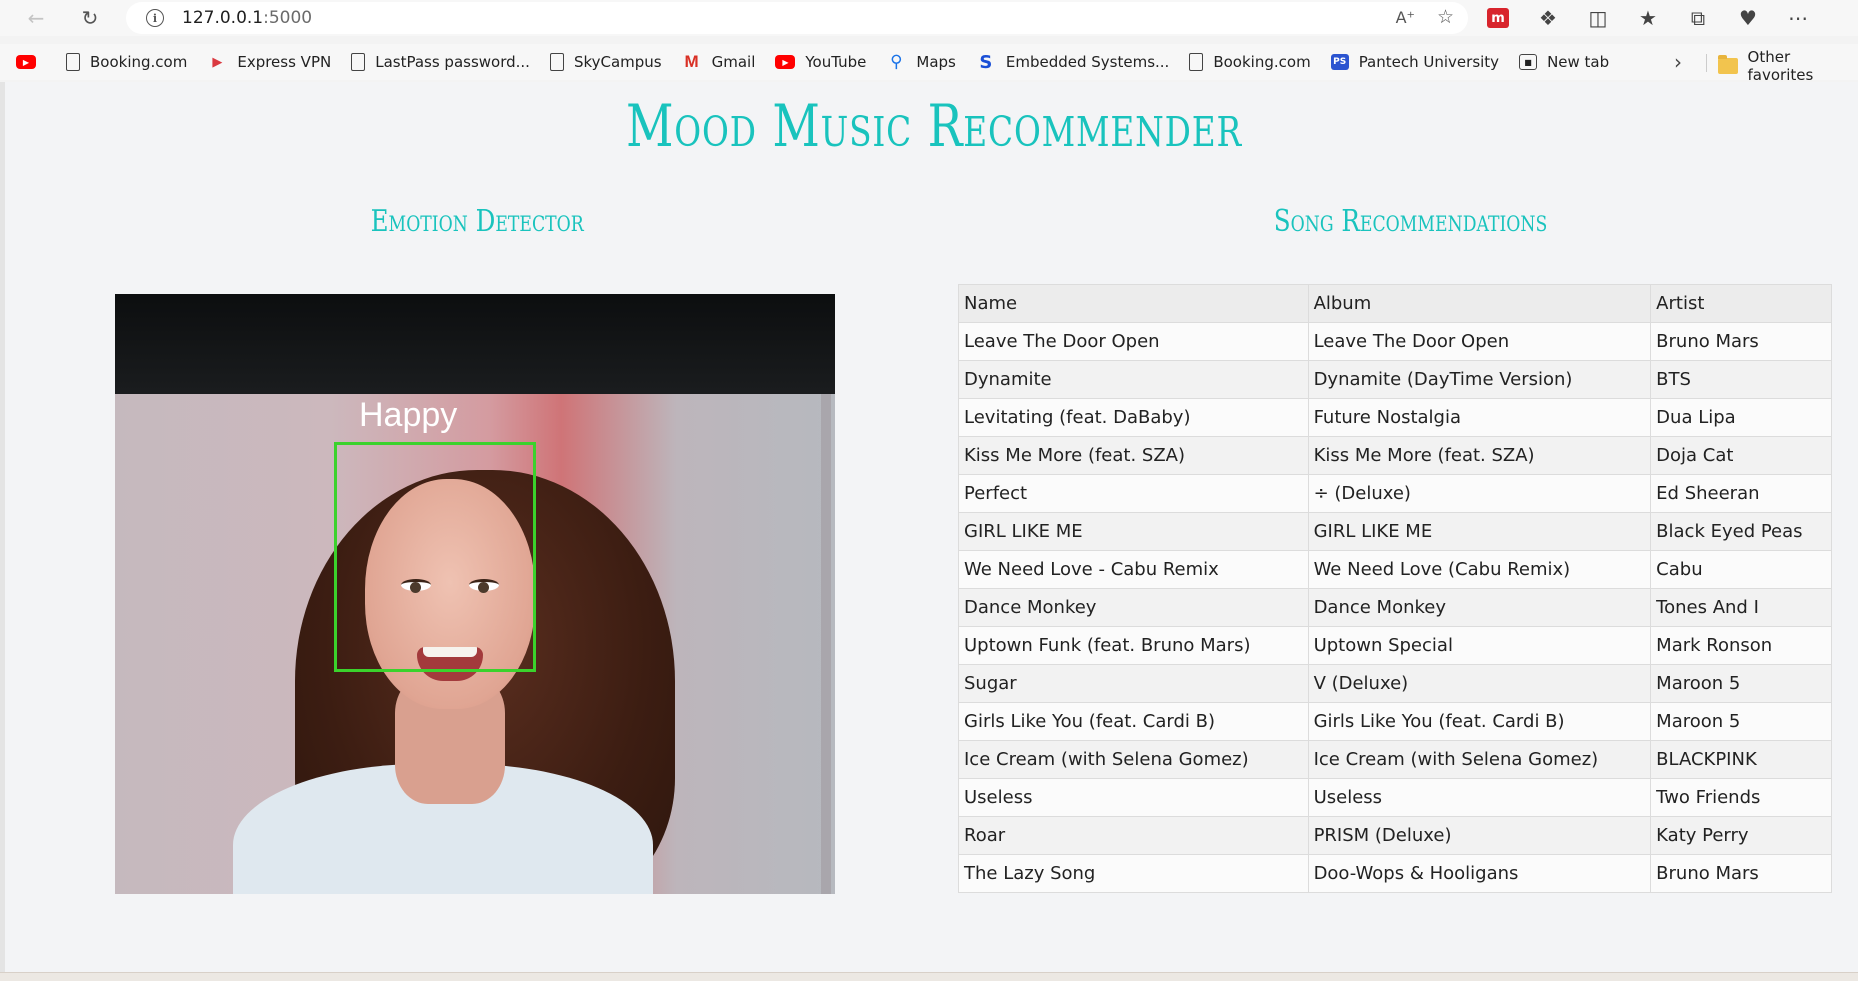 This screenshot has height=981, width=1858. What do you see at coordinates (1741, 531) in the screenshot?
I see `song-artist-cell: Black Eyed Peas` at bounding box center [1741, 531].